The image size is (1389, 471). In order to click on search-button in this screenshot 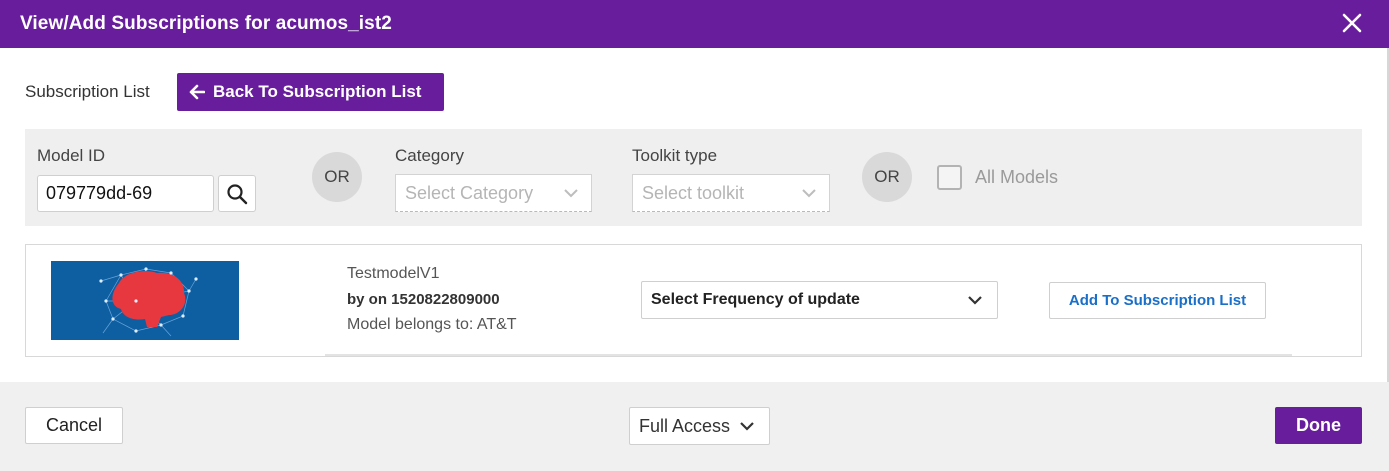, I will do `click(237, 193)`.